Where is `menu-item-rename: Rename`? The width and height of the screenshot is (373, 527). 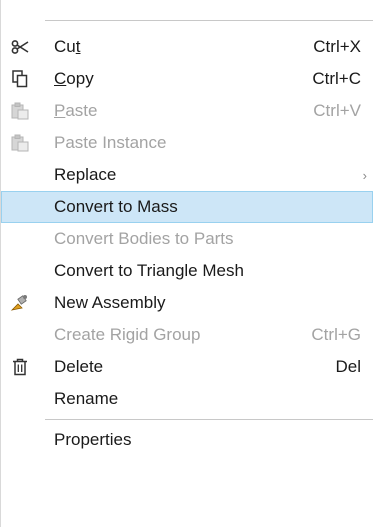 menu-item-rename: Rename is located at coordinates (187, 399).